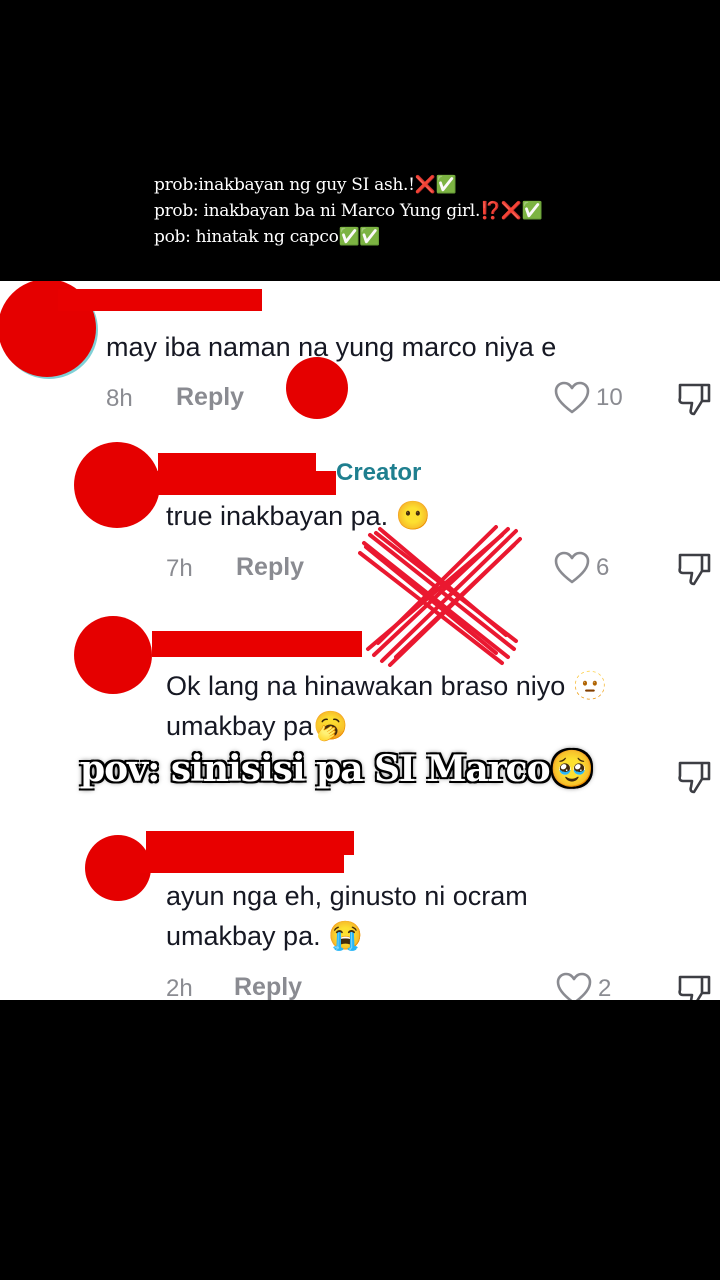 This screenshot has height=1280, width=720. What do you see at coordinates (605, 987) in the screenshot?
I see `like-count: 2` at bounding box center [605, 987].